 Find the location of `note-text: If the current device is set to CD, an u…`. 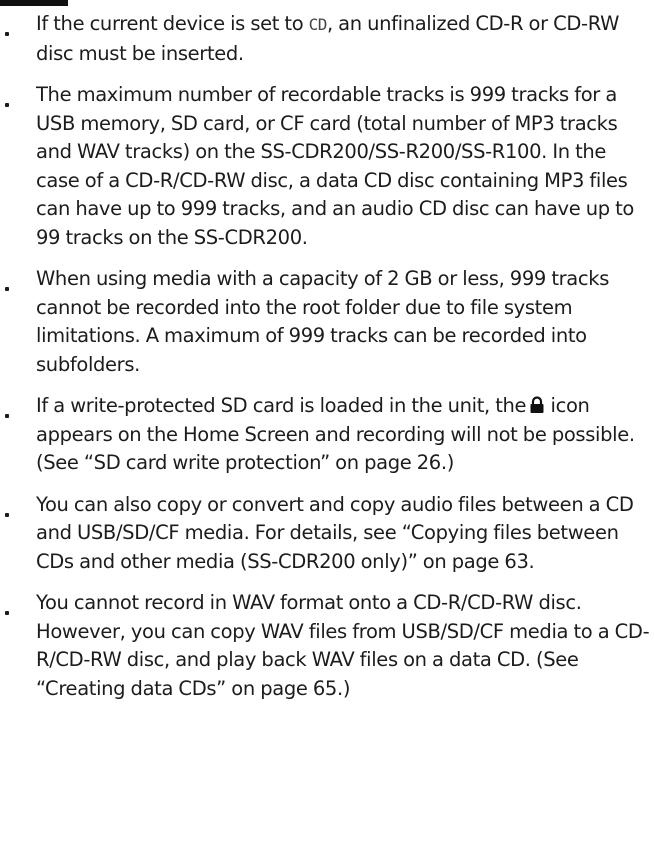

note-text: If the current device is set to CD, an u… is located at coordinates (343, 39).